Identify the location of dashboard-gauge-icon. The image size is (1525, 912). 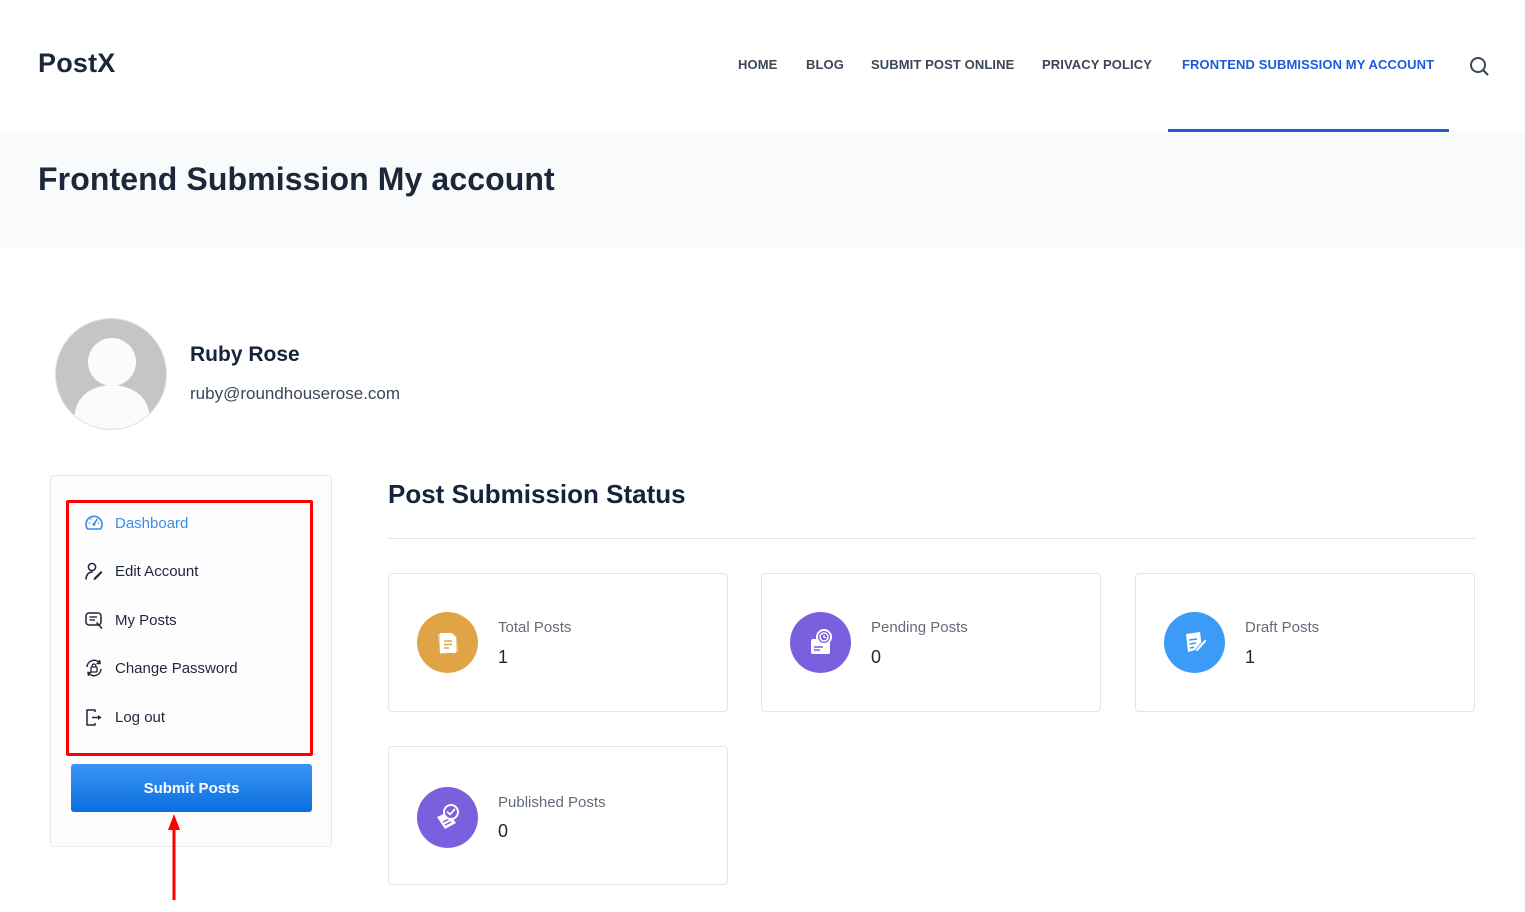
(94, 523).